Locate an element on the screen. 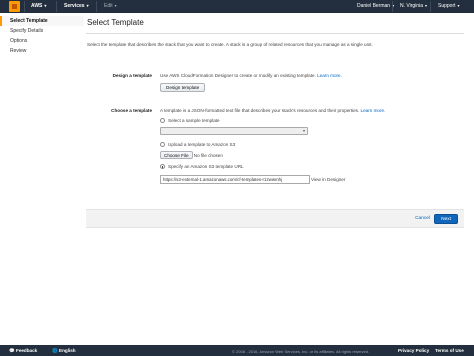  file-picker: Choose File No file chosen is located at coordinates (191, 155).